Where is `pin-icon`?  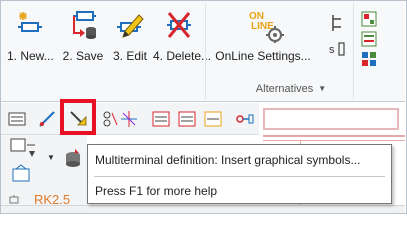 pin-icon is located at coordinates (14, 200).